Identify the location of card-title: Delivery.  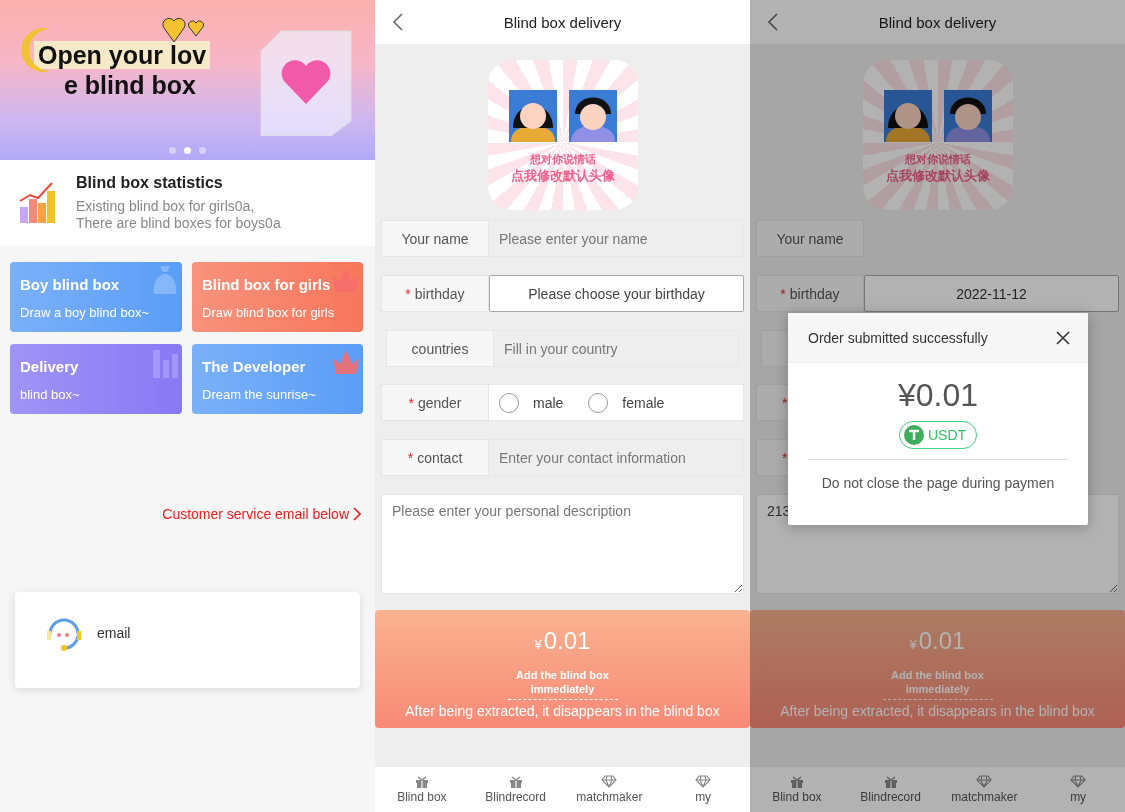
(50, 366).